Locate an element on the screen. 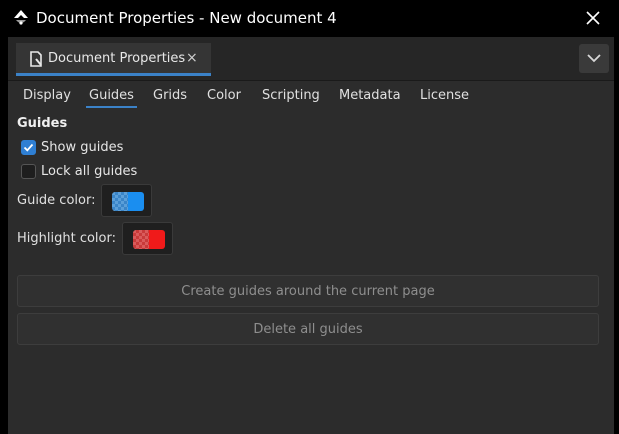 The height and width of the screenshot is (434, 619). create-guides-button: Create guides around the current page is located at coordinates (308, 291).